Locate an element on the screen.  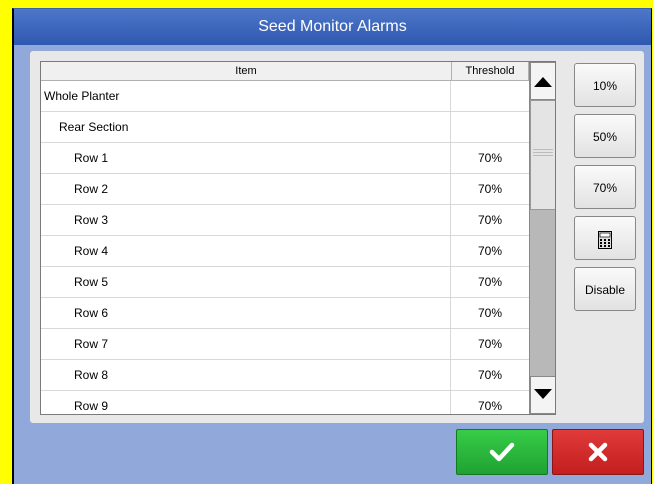
checkmark-icon is located at coordinates (502, 452).